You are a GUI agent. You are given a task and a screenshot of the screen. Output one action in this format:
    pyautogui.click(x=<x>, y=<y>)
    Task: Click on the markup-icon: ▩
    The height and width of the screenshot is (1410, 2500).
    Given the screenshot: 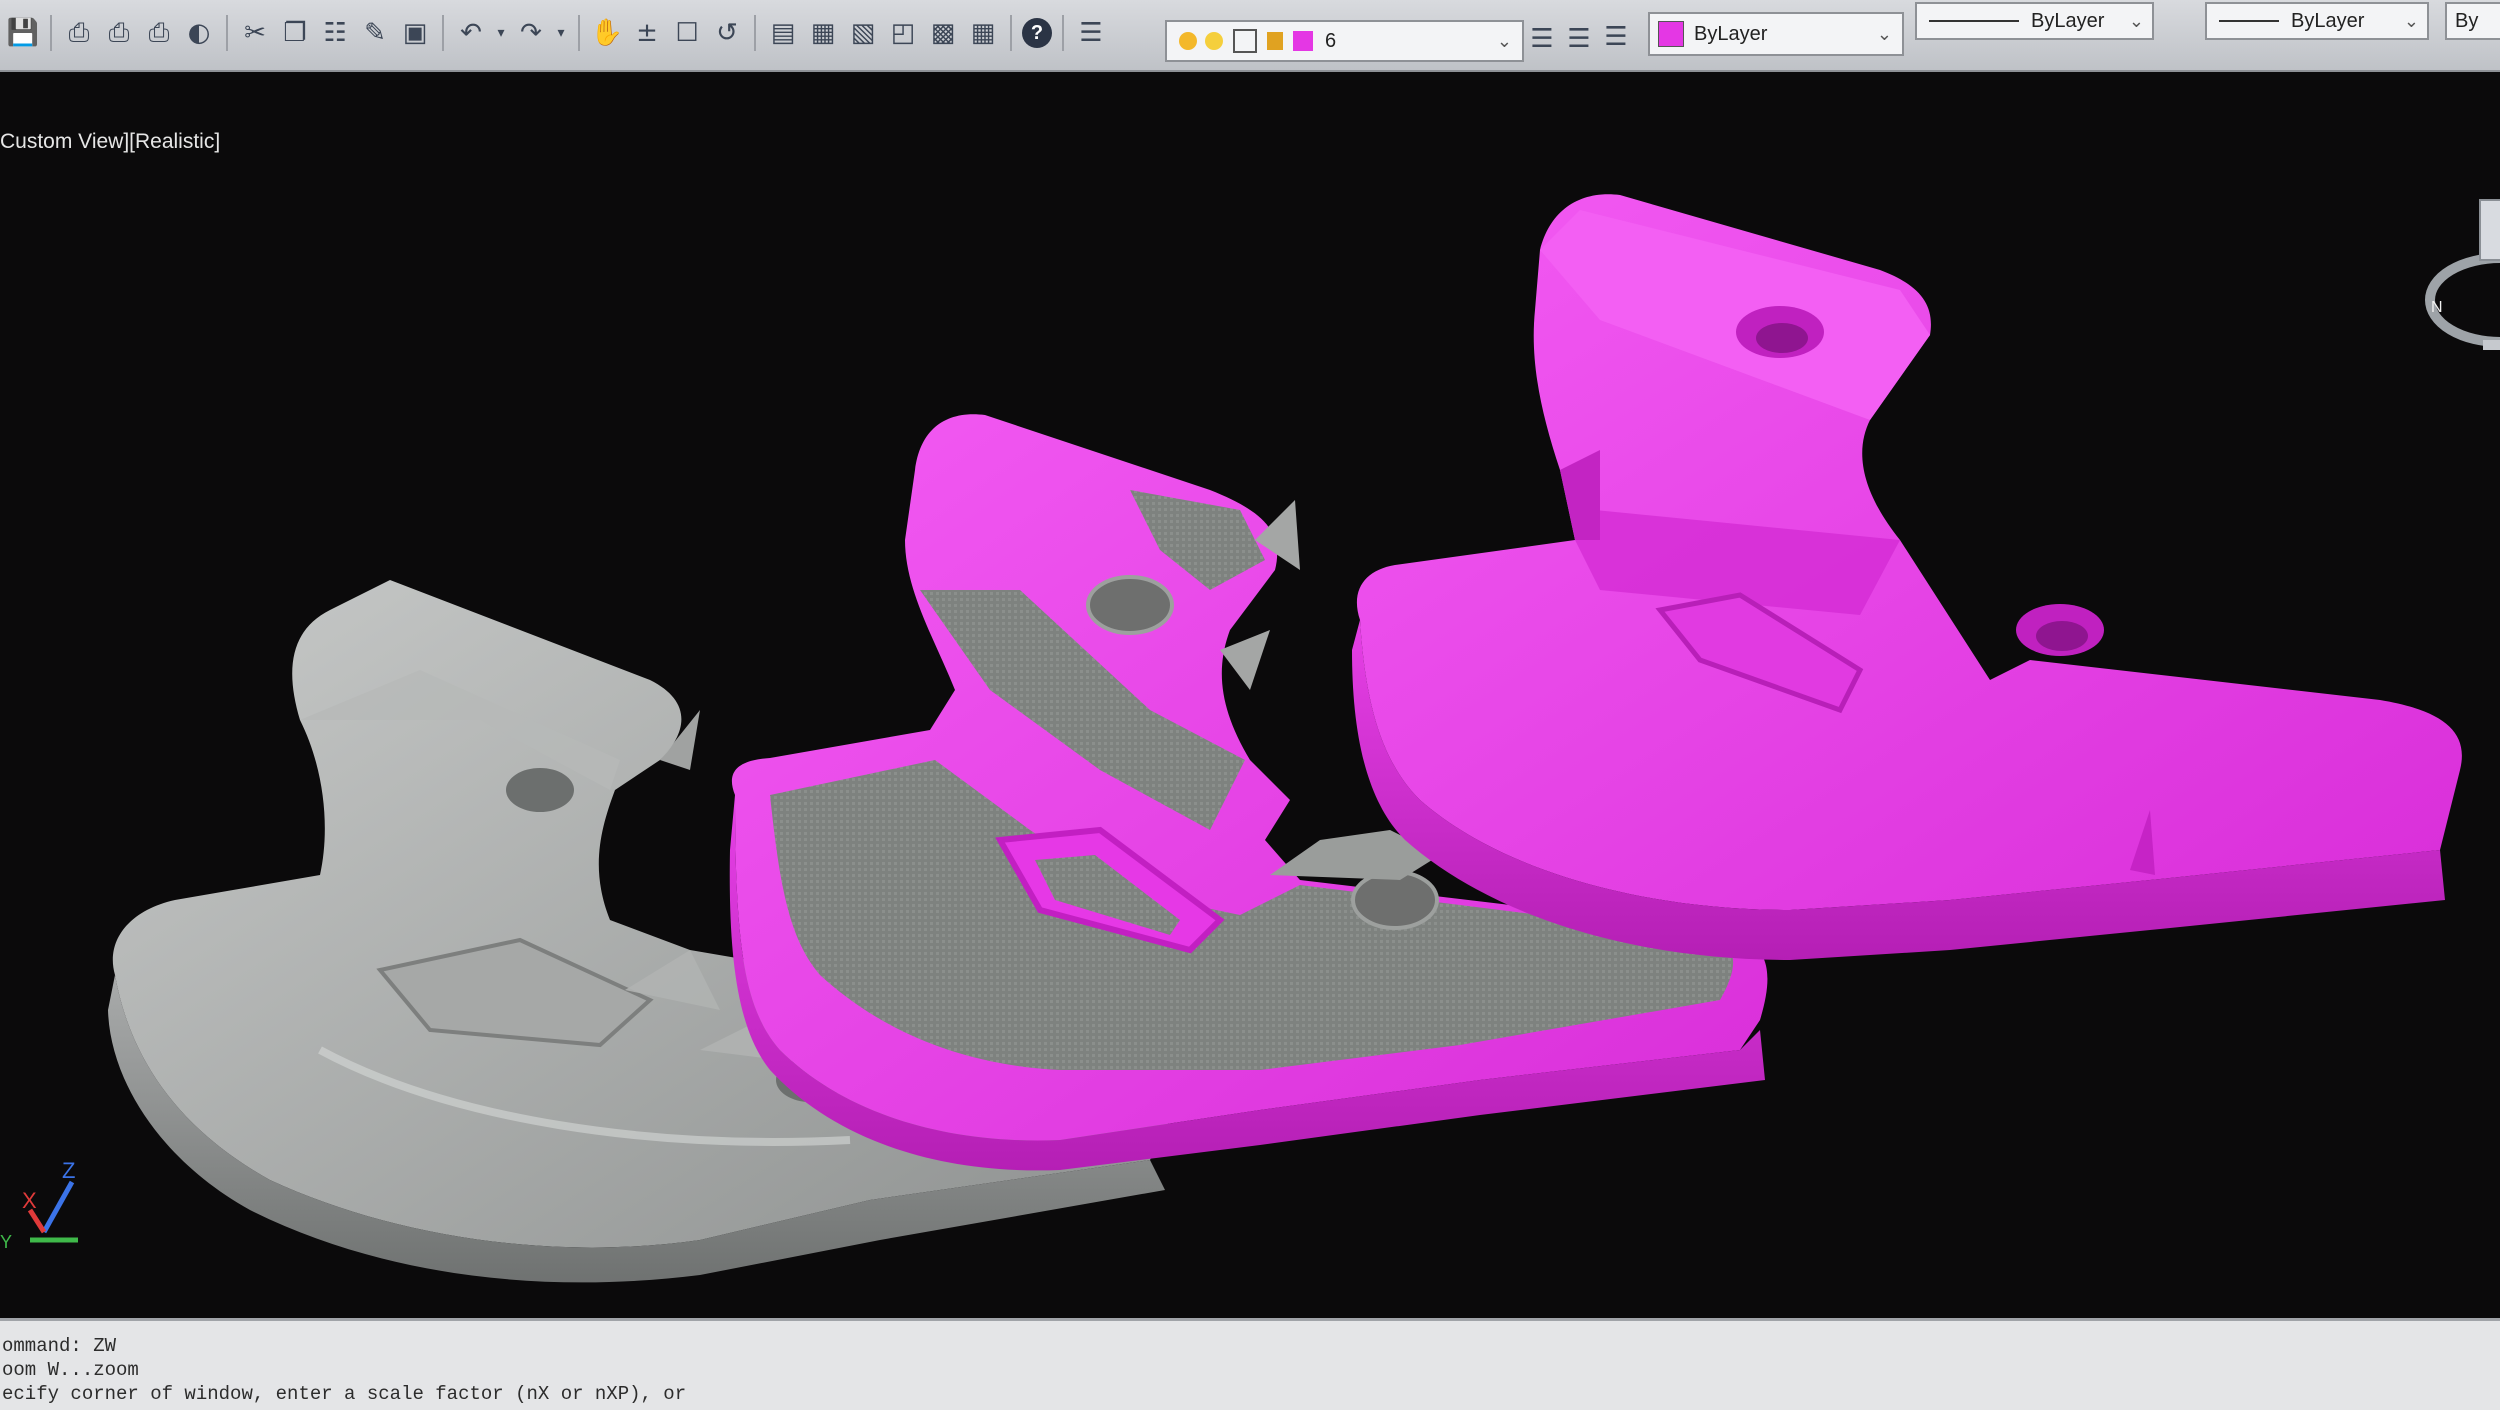 What is the action you would take?
    pyautogui.click(x=943, y=33)
    